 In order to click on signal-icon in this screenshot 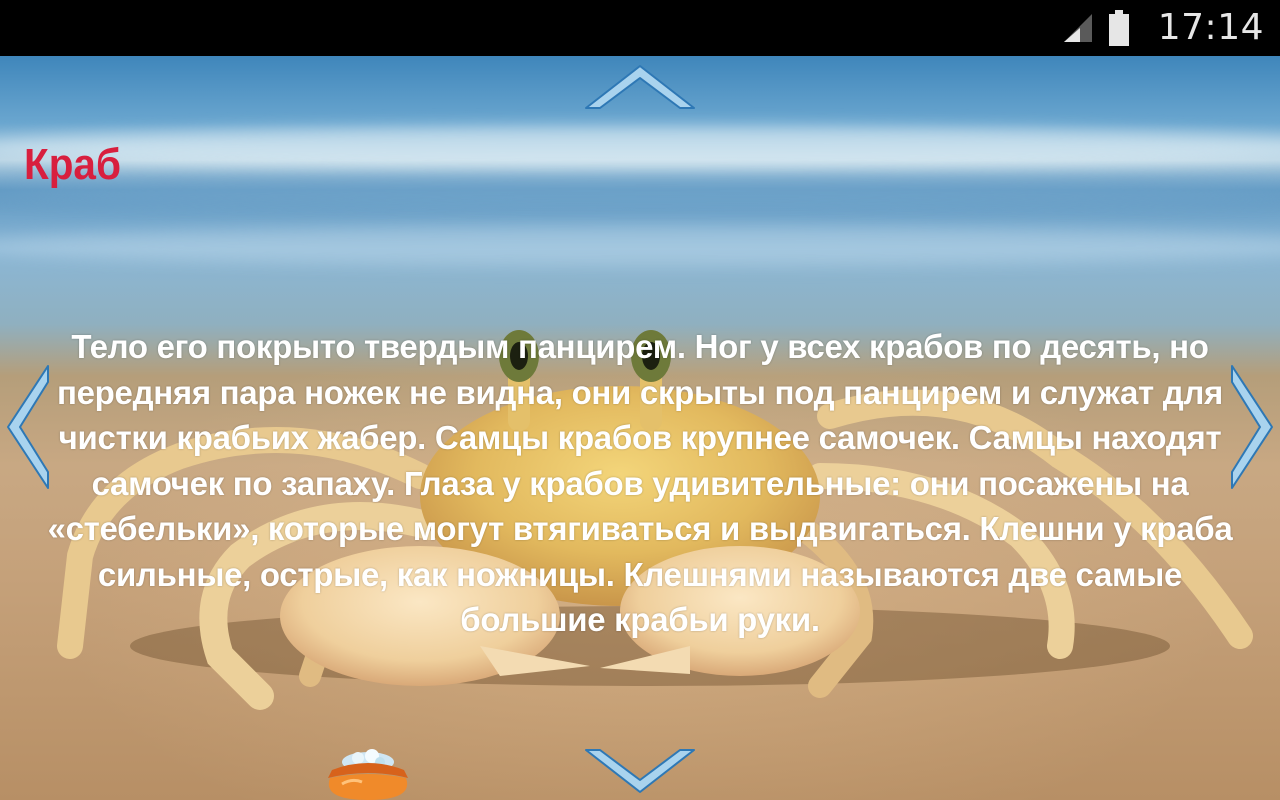, I will do `click(1078, 28)`.